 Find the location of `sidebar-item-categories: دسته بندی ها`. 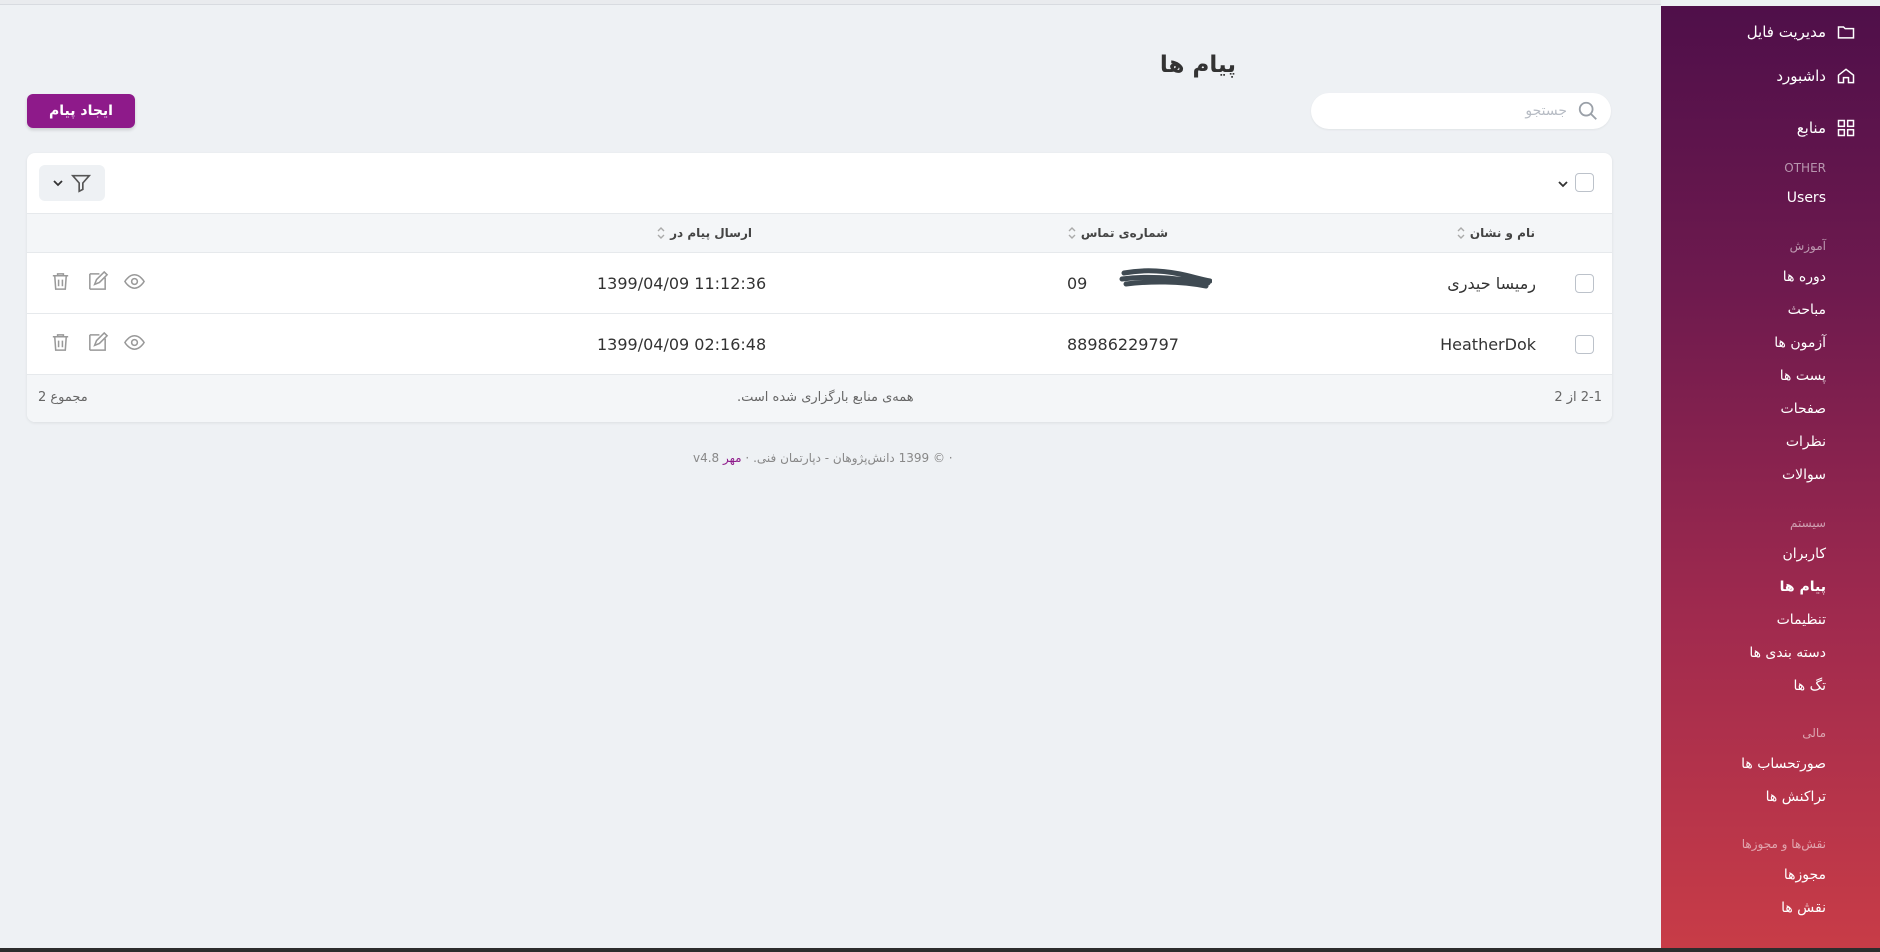

sidebar-item-categories: دسته بندی ها is located at coordinates (1787, 653).